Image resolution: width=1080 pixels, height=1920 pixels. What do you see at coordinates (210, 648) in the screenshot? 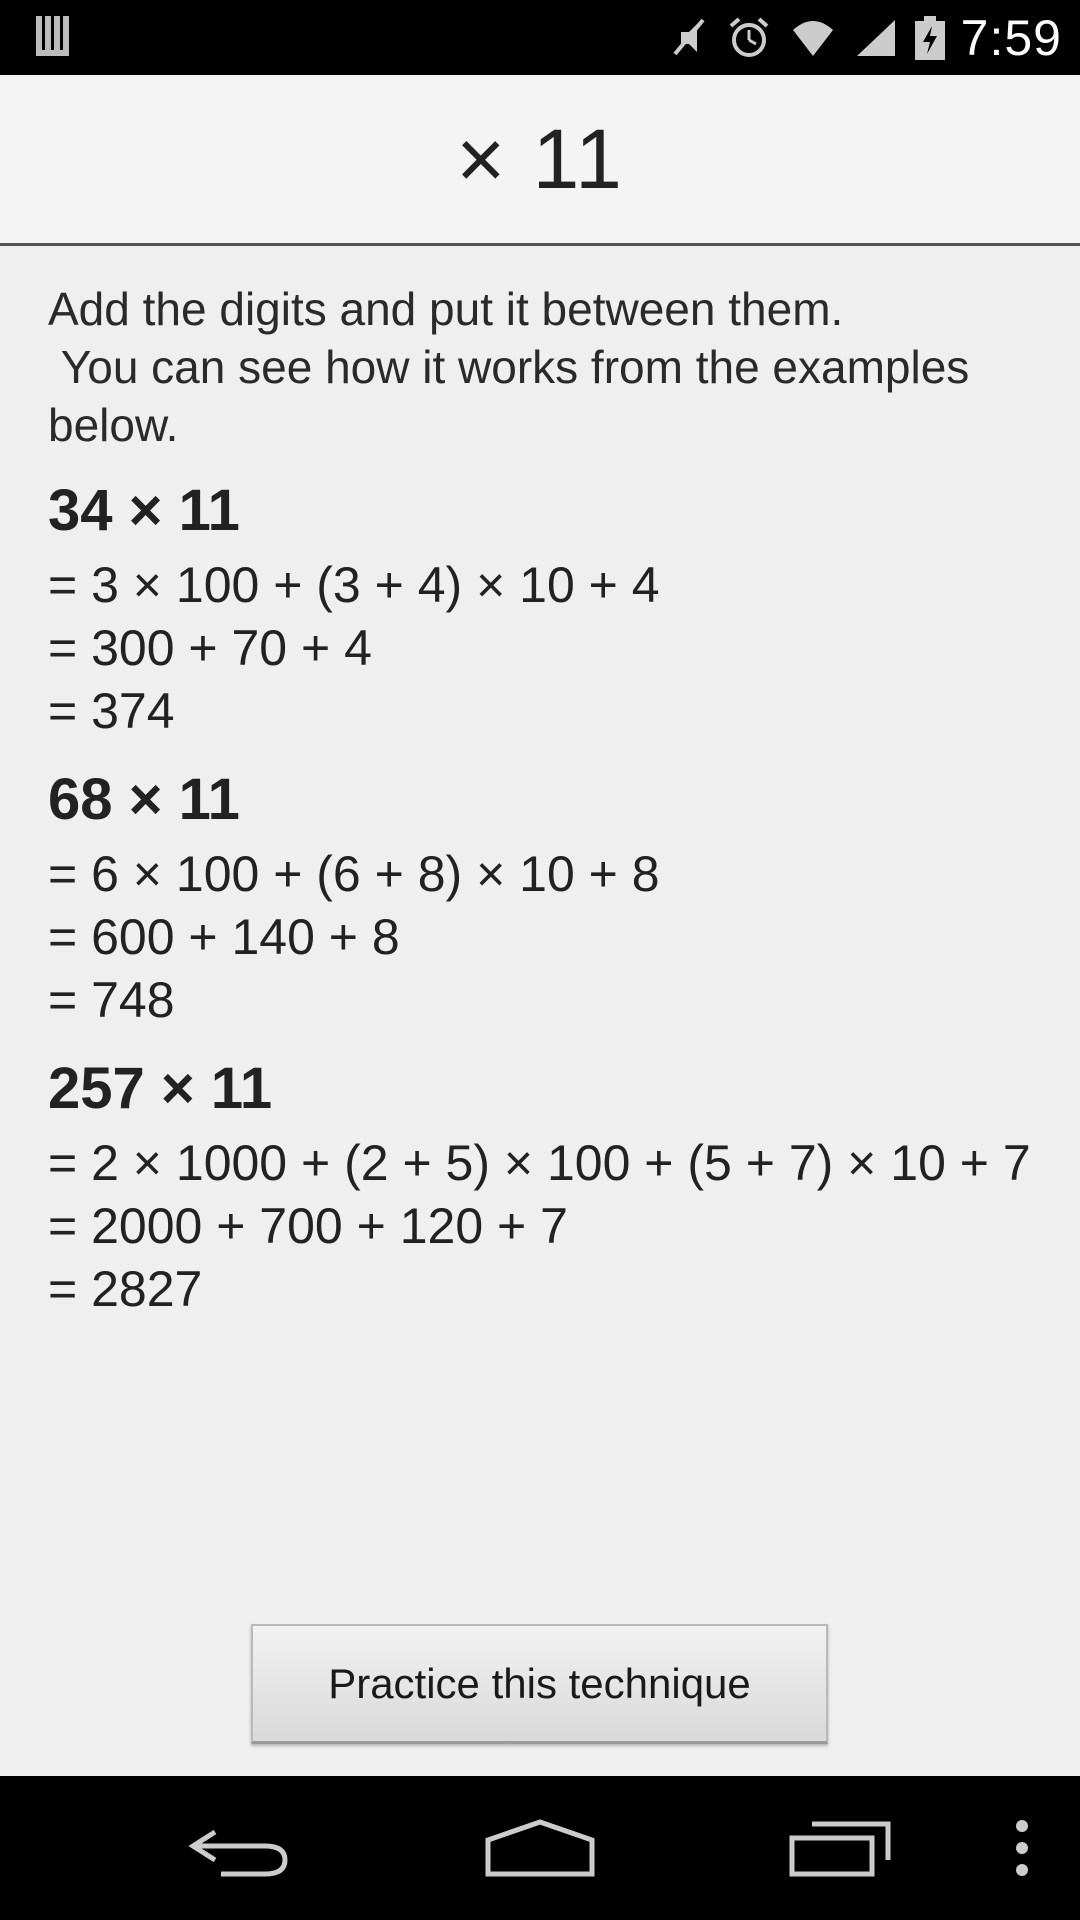
I see `example-step: = 300 + 70 + 4` at bounding box center [210, 648].